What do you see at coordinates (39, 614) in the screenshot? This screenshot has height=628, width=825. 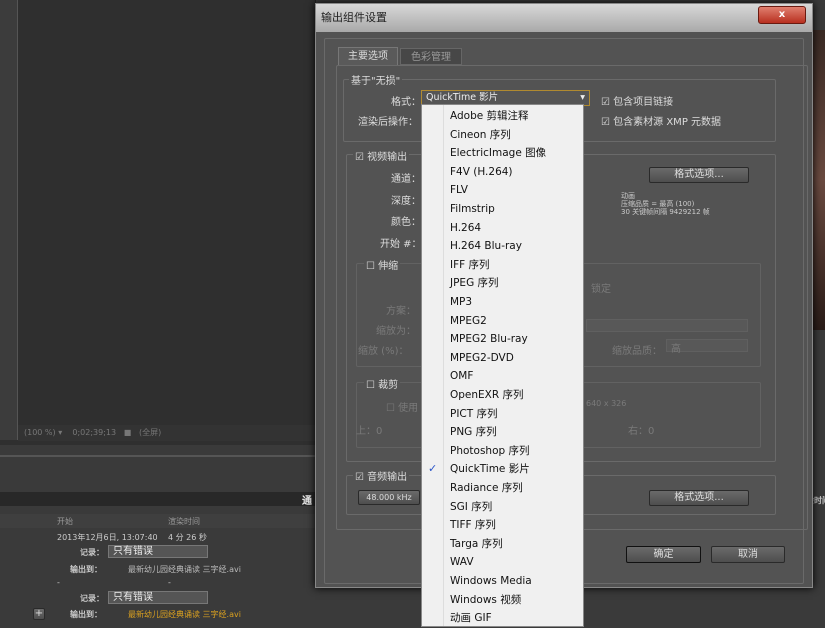 I see `add-output-button: +` at bounding box center [39, 614].